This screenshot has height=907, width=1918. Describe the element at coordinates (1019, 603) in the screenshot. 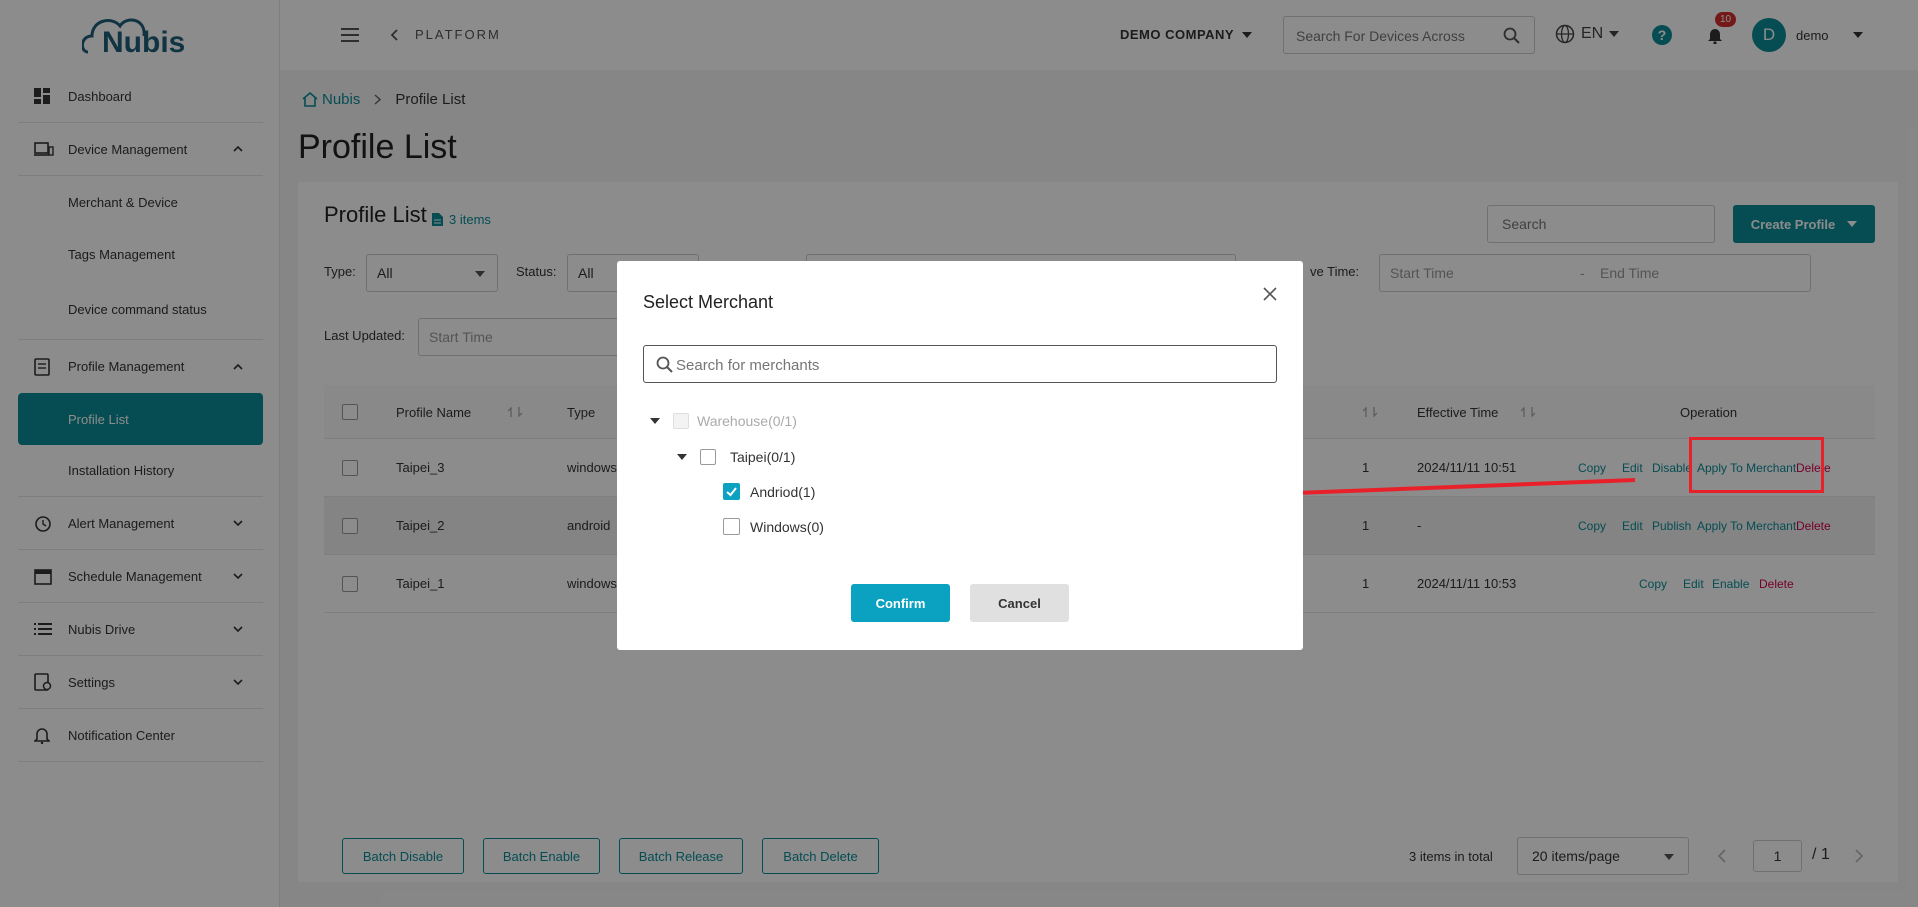

I see `cancel-button: Cancel` at that location.